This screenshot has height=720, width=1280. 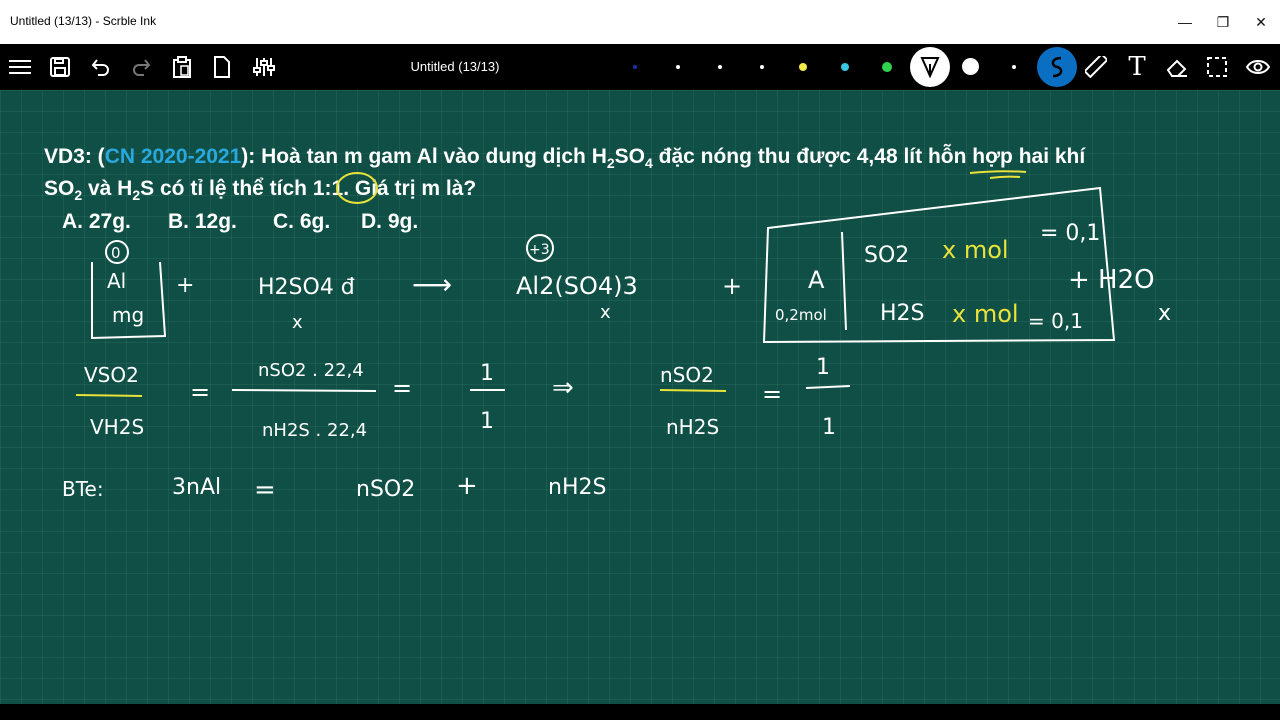 I want to click on so2-label: SO2, so click(x=886, y=255).